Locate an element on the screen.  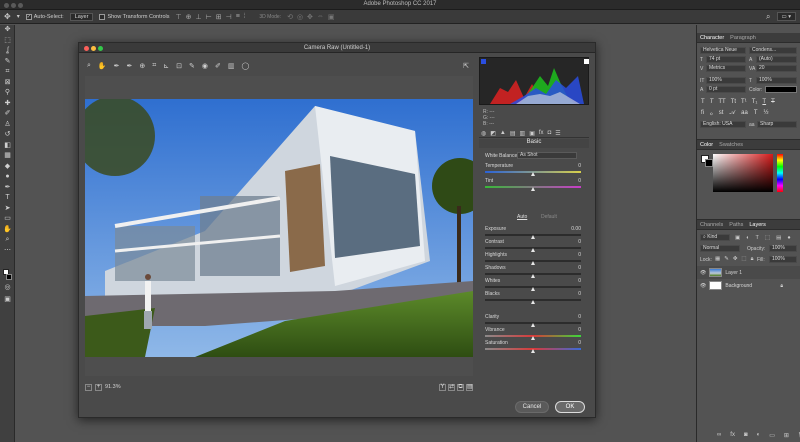
preferences-icon: ⇱ is located at coordinates (466, 66).